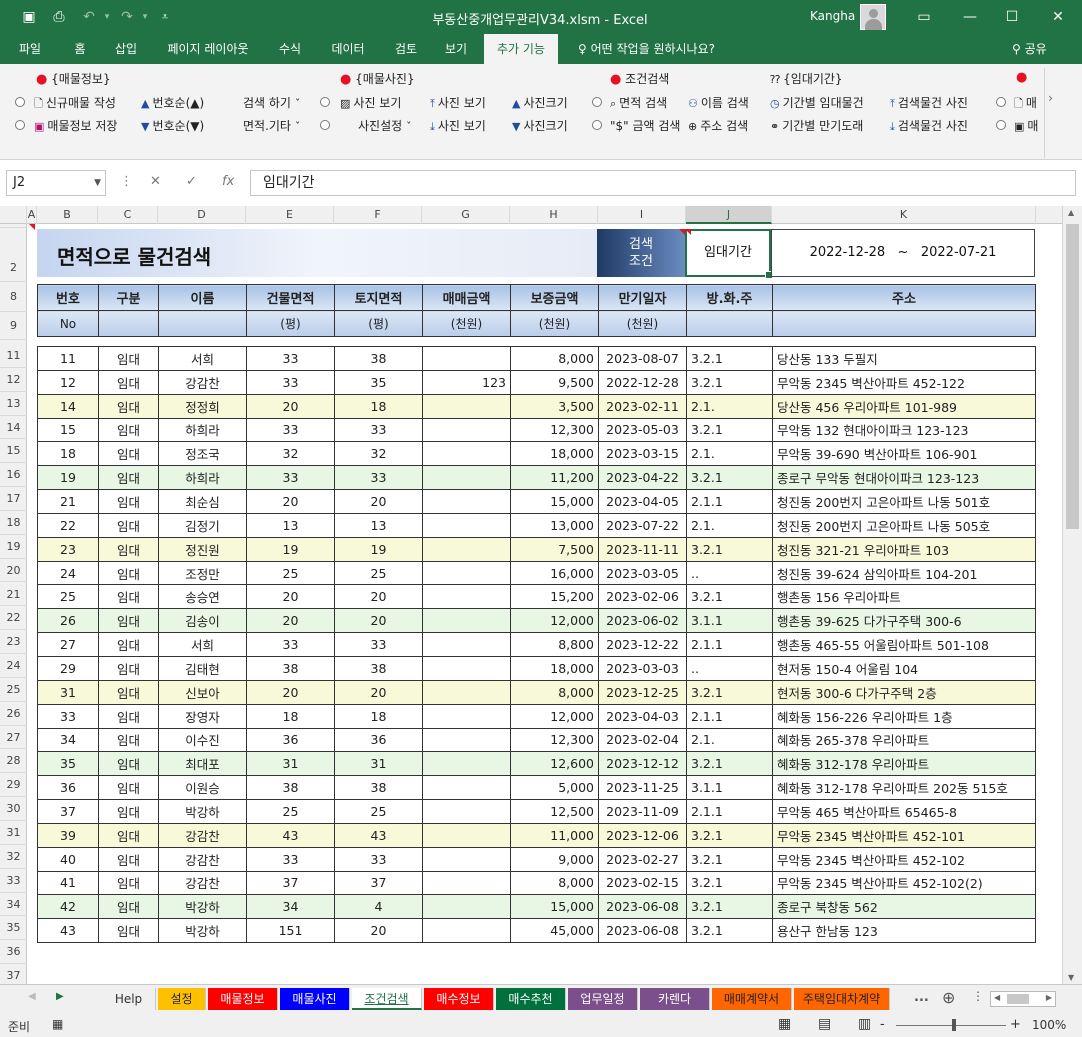 This screenshot has height=1037, width=1082. I want to click on table-cell: 11,000, so click(554, 835).